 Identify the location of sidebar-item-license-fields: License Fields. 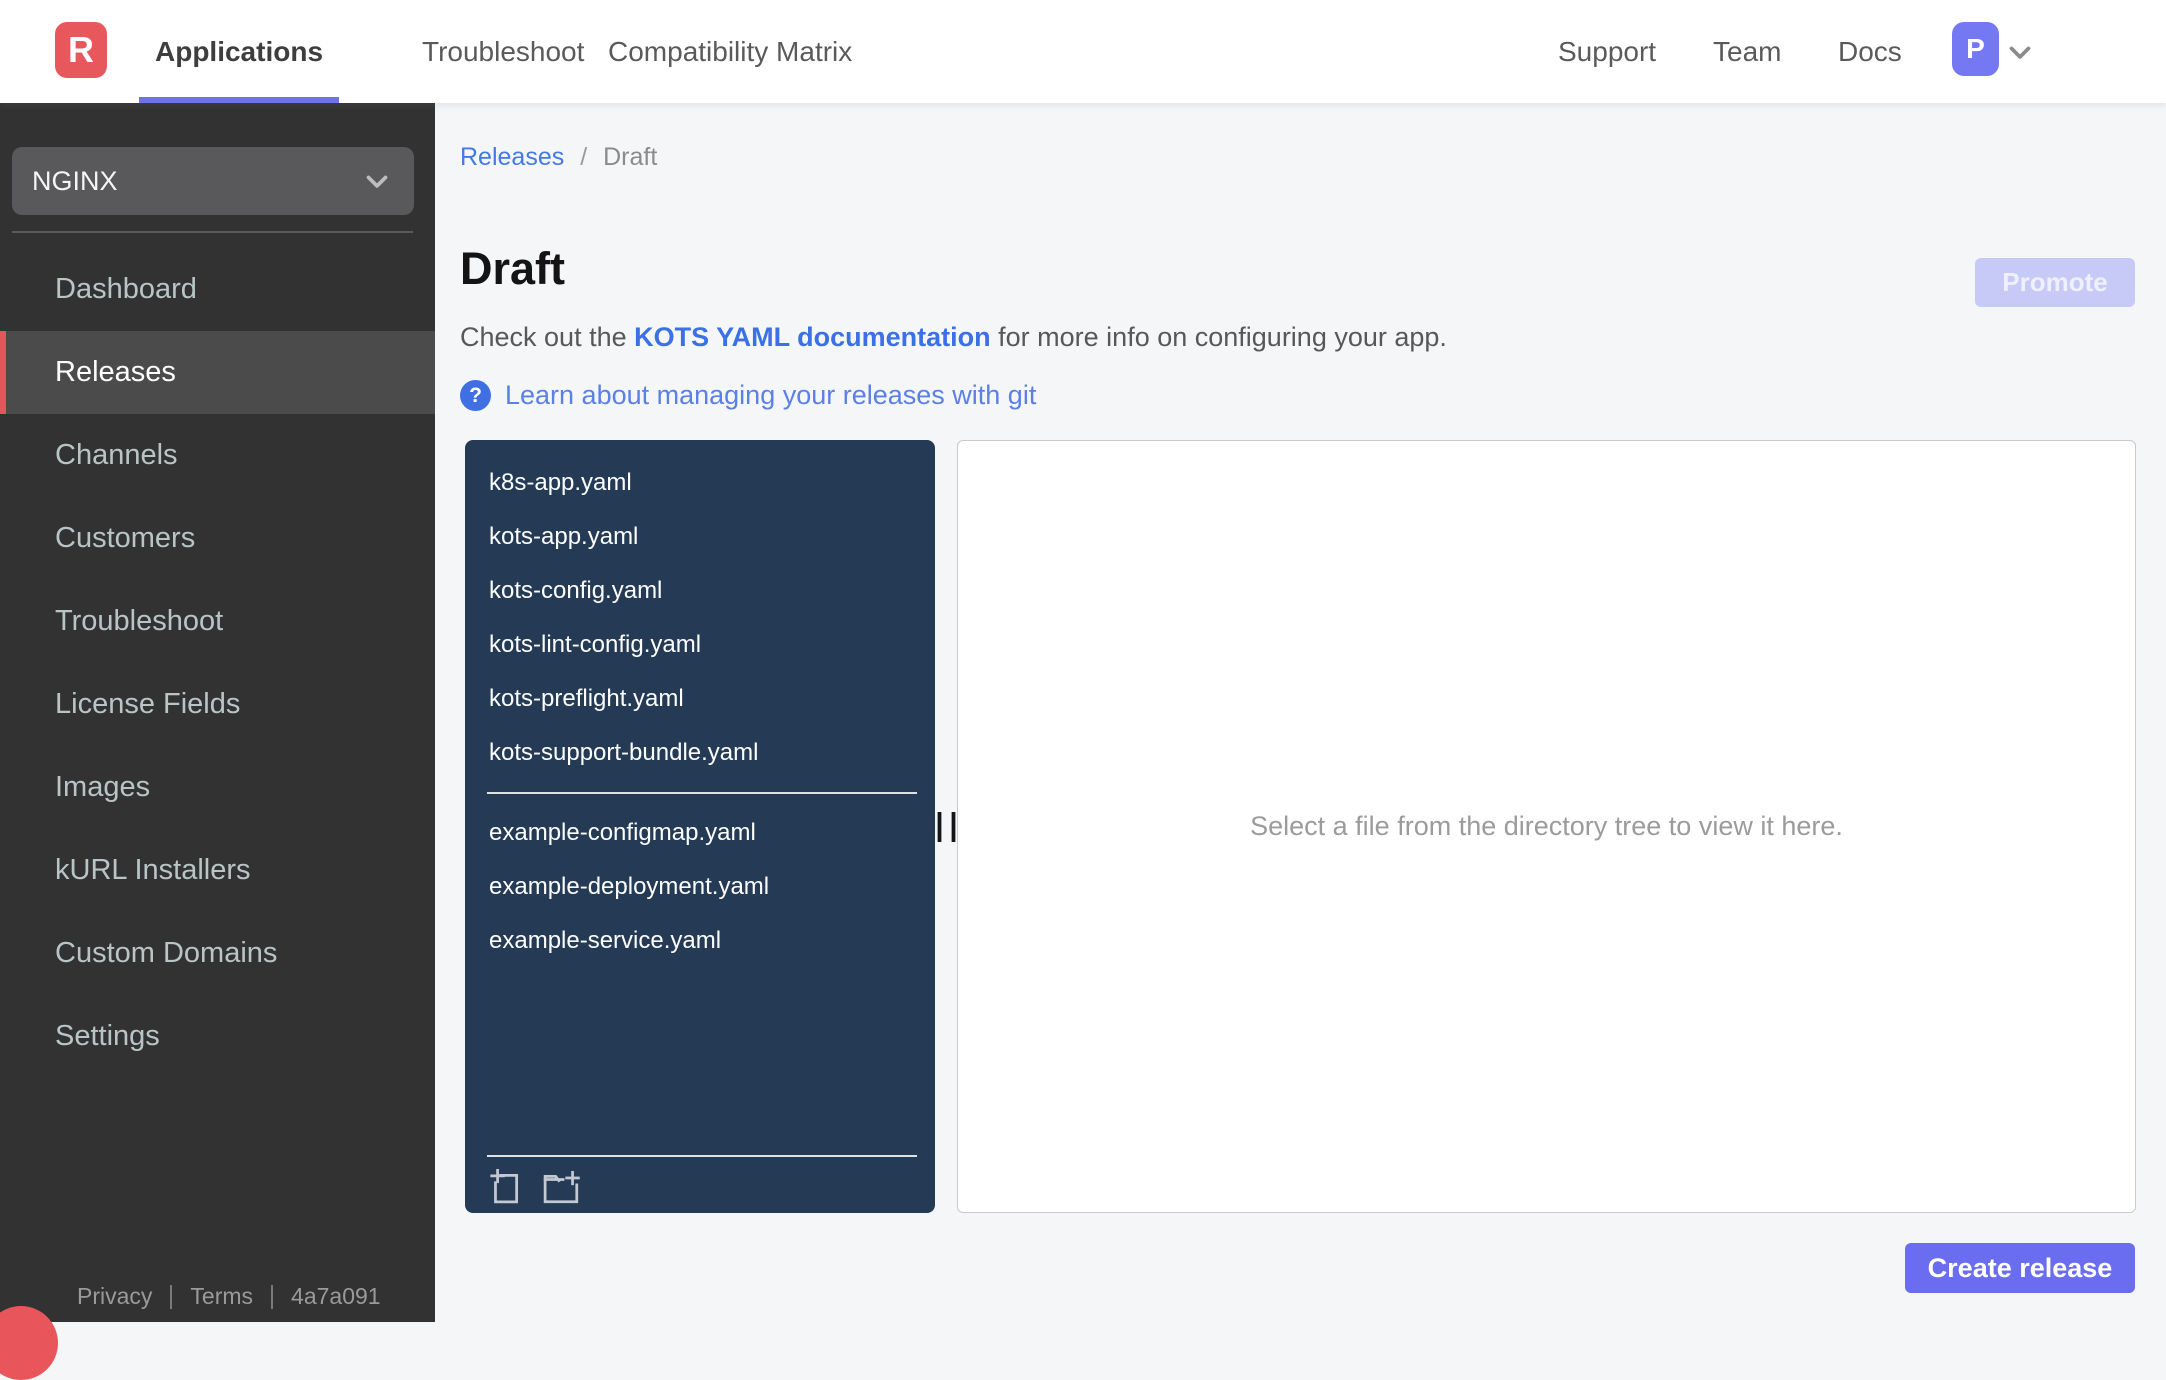
(217, 704).